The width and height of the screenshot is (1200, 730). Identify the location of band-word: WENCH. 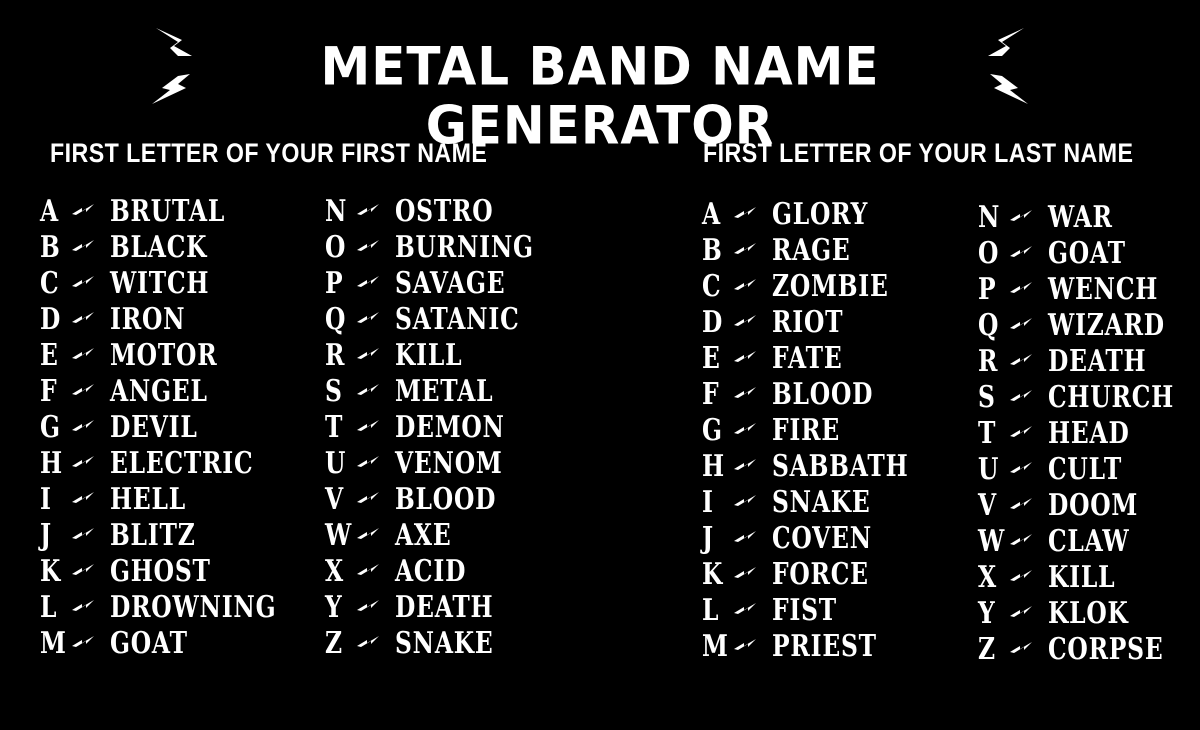
(1103, 289).